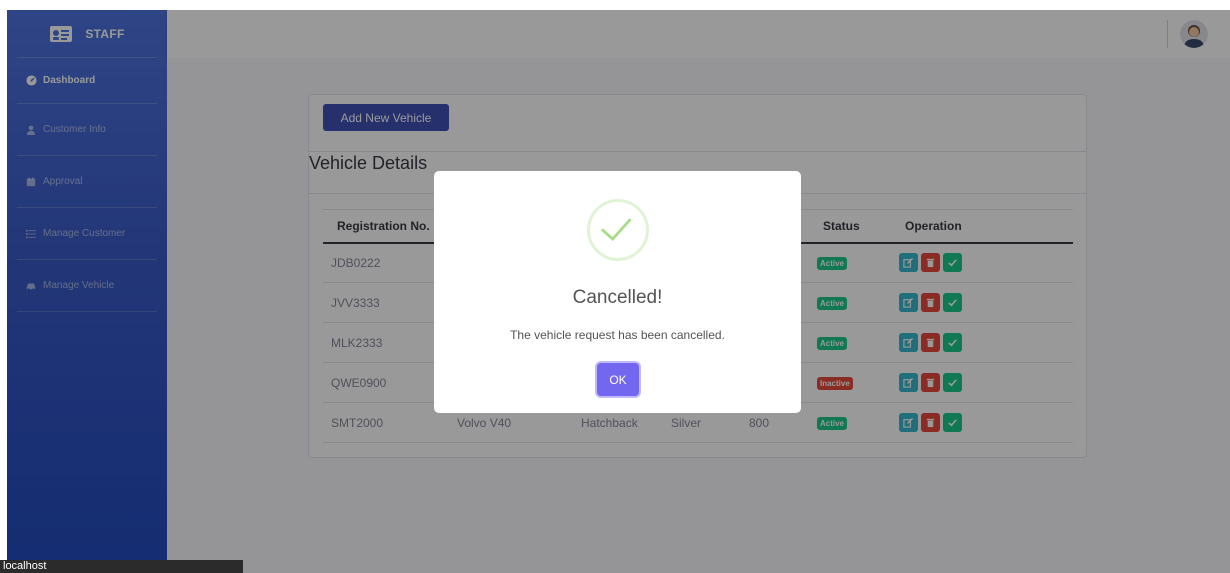 The height and width of the screenshot is (573, 1230). I want to click on modal-title: Cancelled!, so click(617, 297).